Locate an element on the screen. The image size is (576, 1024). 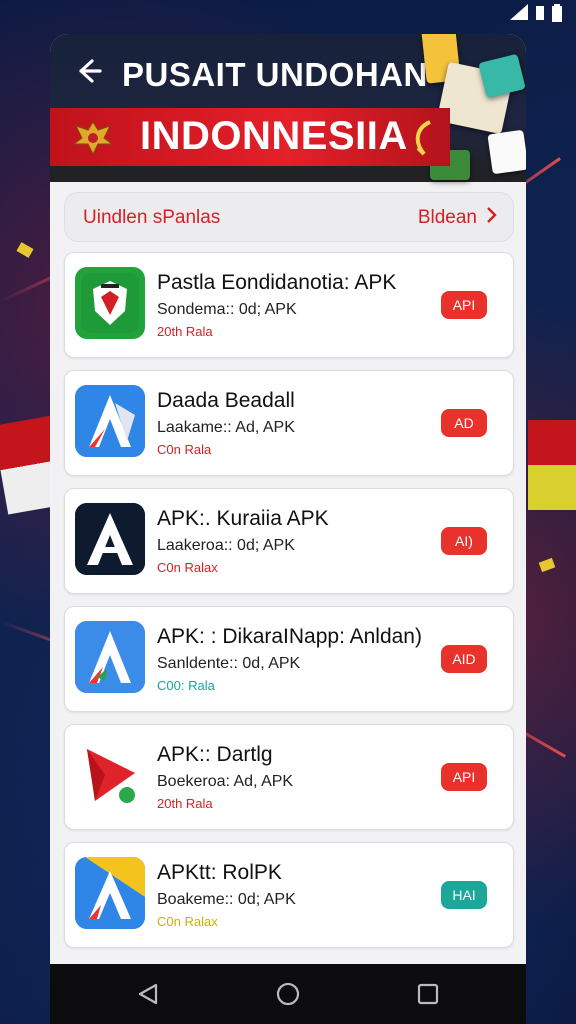
navigation-bar is located at coordinates (288, 994).